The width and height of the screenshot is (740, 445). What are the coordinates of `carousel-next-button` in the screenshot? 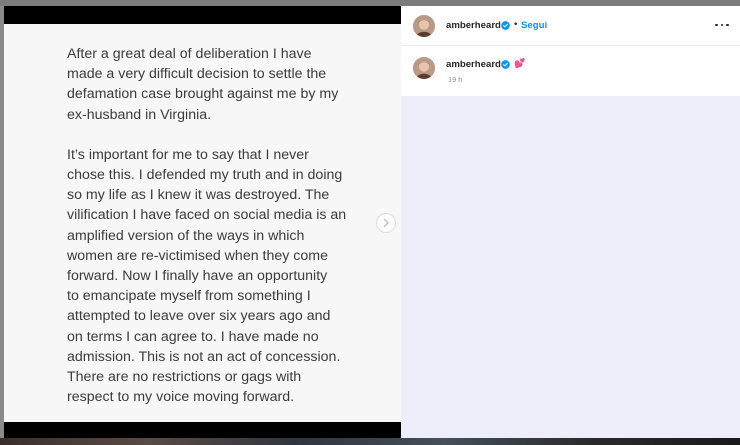 It's located at (386, 223).